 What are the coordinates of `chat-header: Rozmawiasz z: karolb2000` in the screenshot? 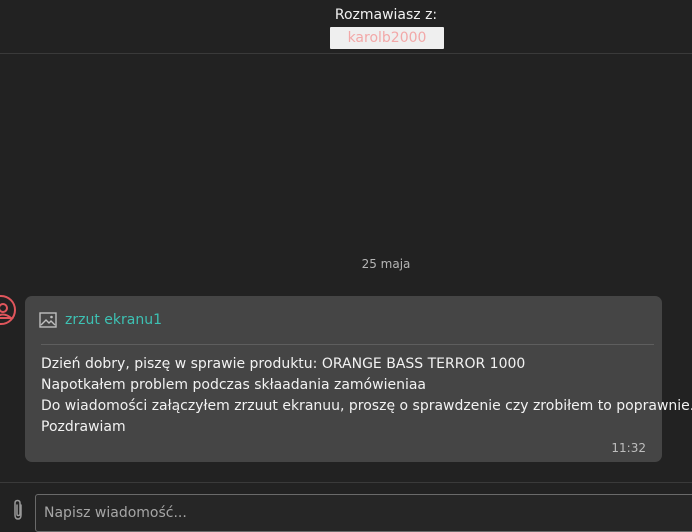 It's located at (346, 27).